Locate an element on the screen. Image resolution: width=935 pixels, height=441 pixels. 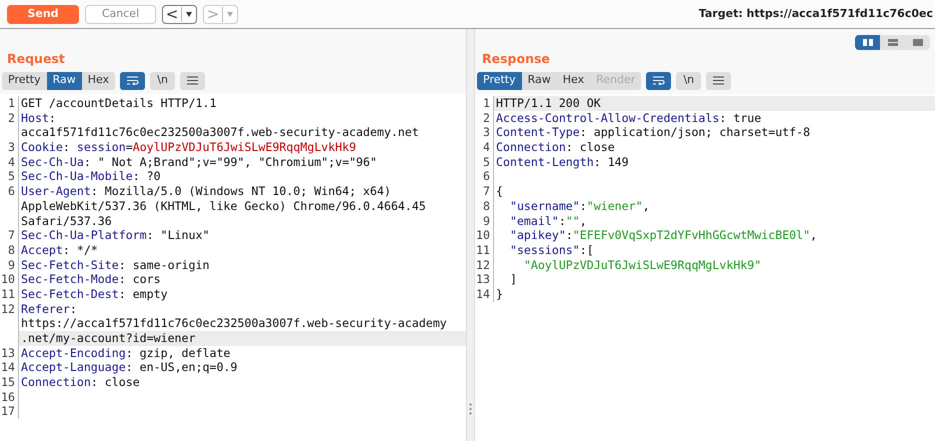
split-layout-icon is located at coordinates (867, 42).